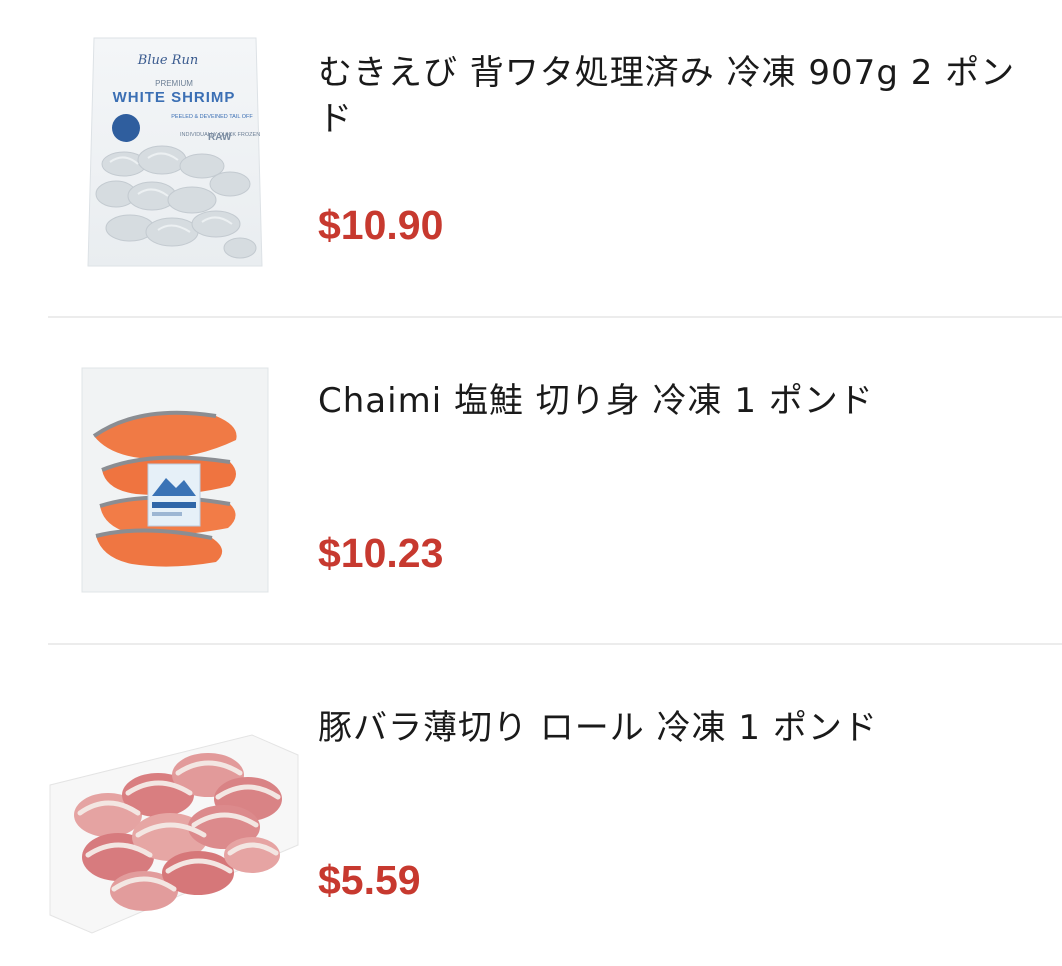 The height and width of the screenshot is (966, 1062). I want to click on salmon-pack-image, so click(175, 480).